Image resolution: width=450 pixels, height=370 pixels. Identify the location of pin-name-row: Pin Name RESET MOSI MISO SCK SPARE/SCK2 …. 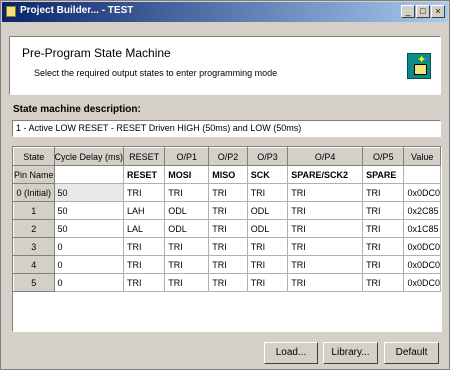
(227, 174).